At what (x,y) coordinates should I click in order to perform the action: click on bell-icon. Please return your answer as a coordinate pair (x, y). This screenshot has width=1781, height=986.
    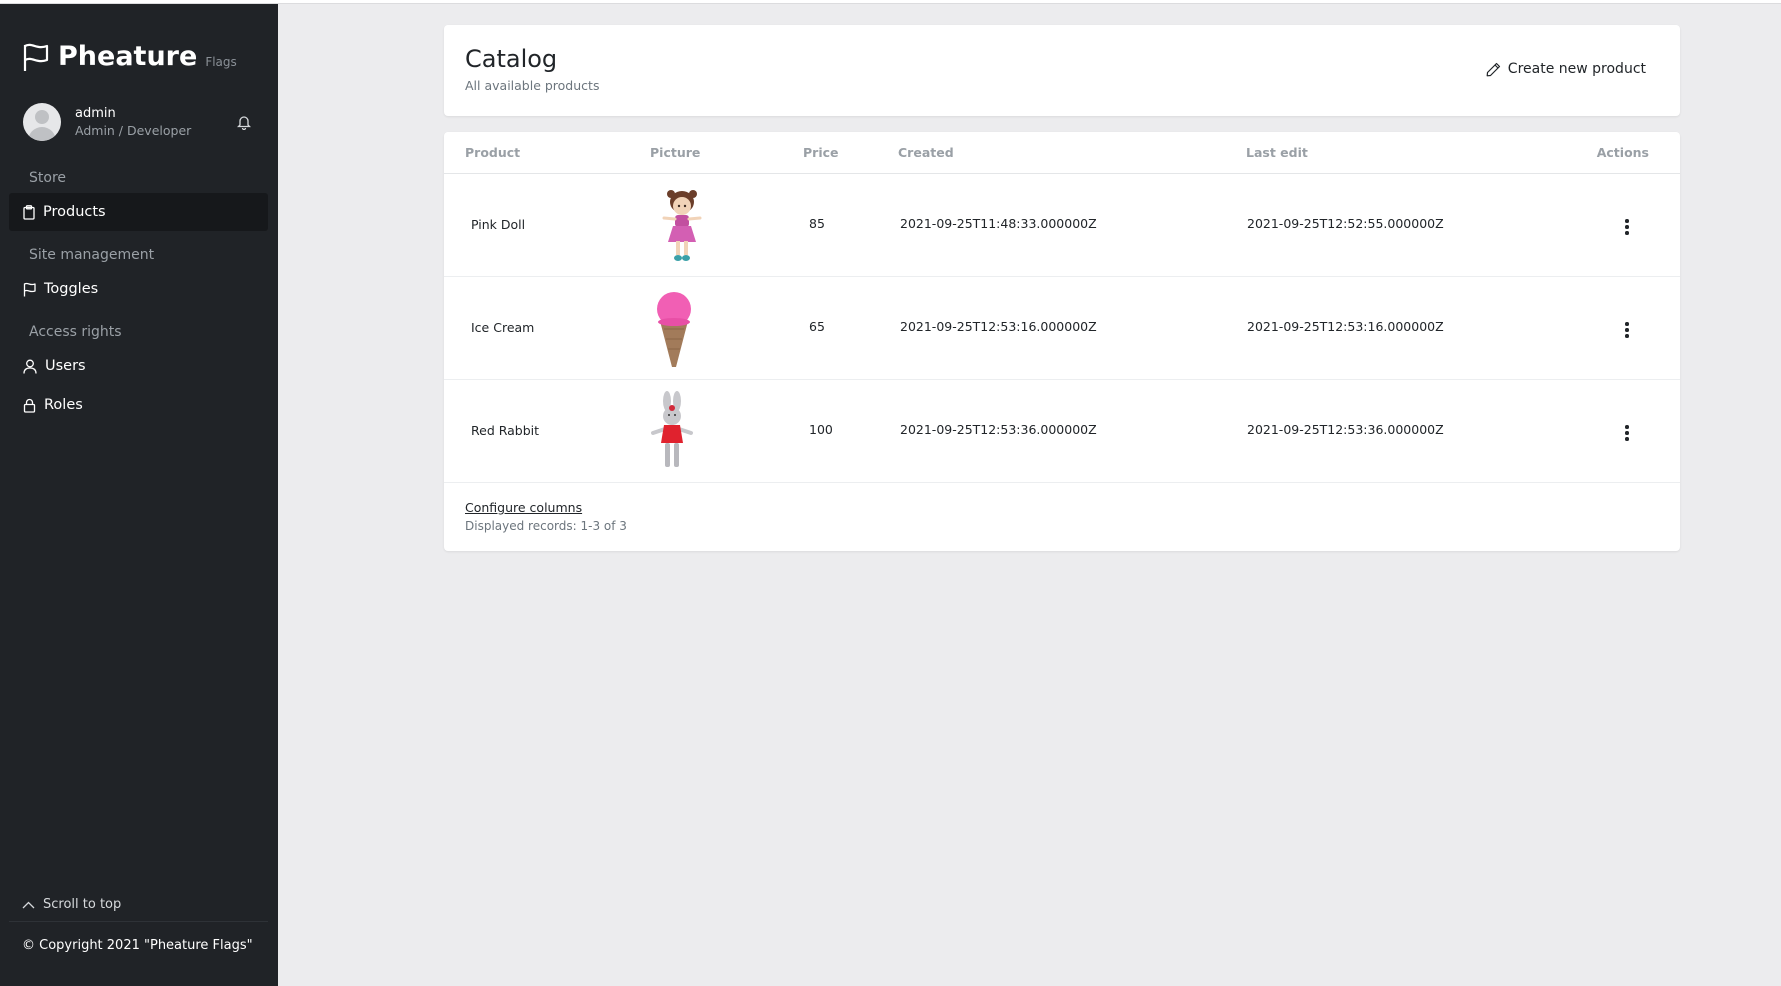
    Looking at the image, I should click on (244, 122).